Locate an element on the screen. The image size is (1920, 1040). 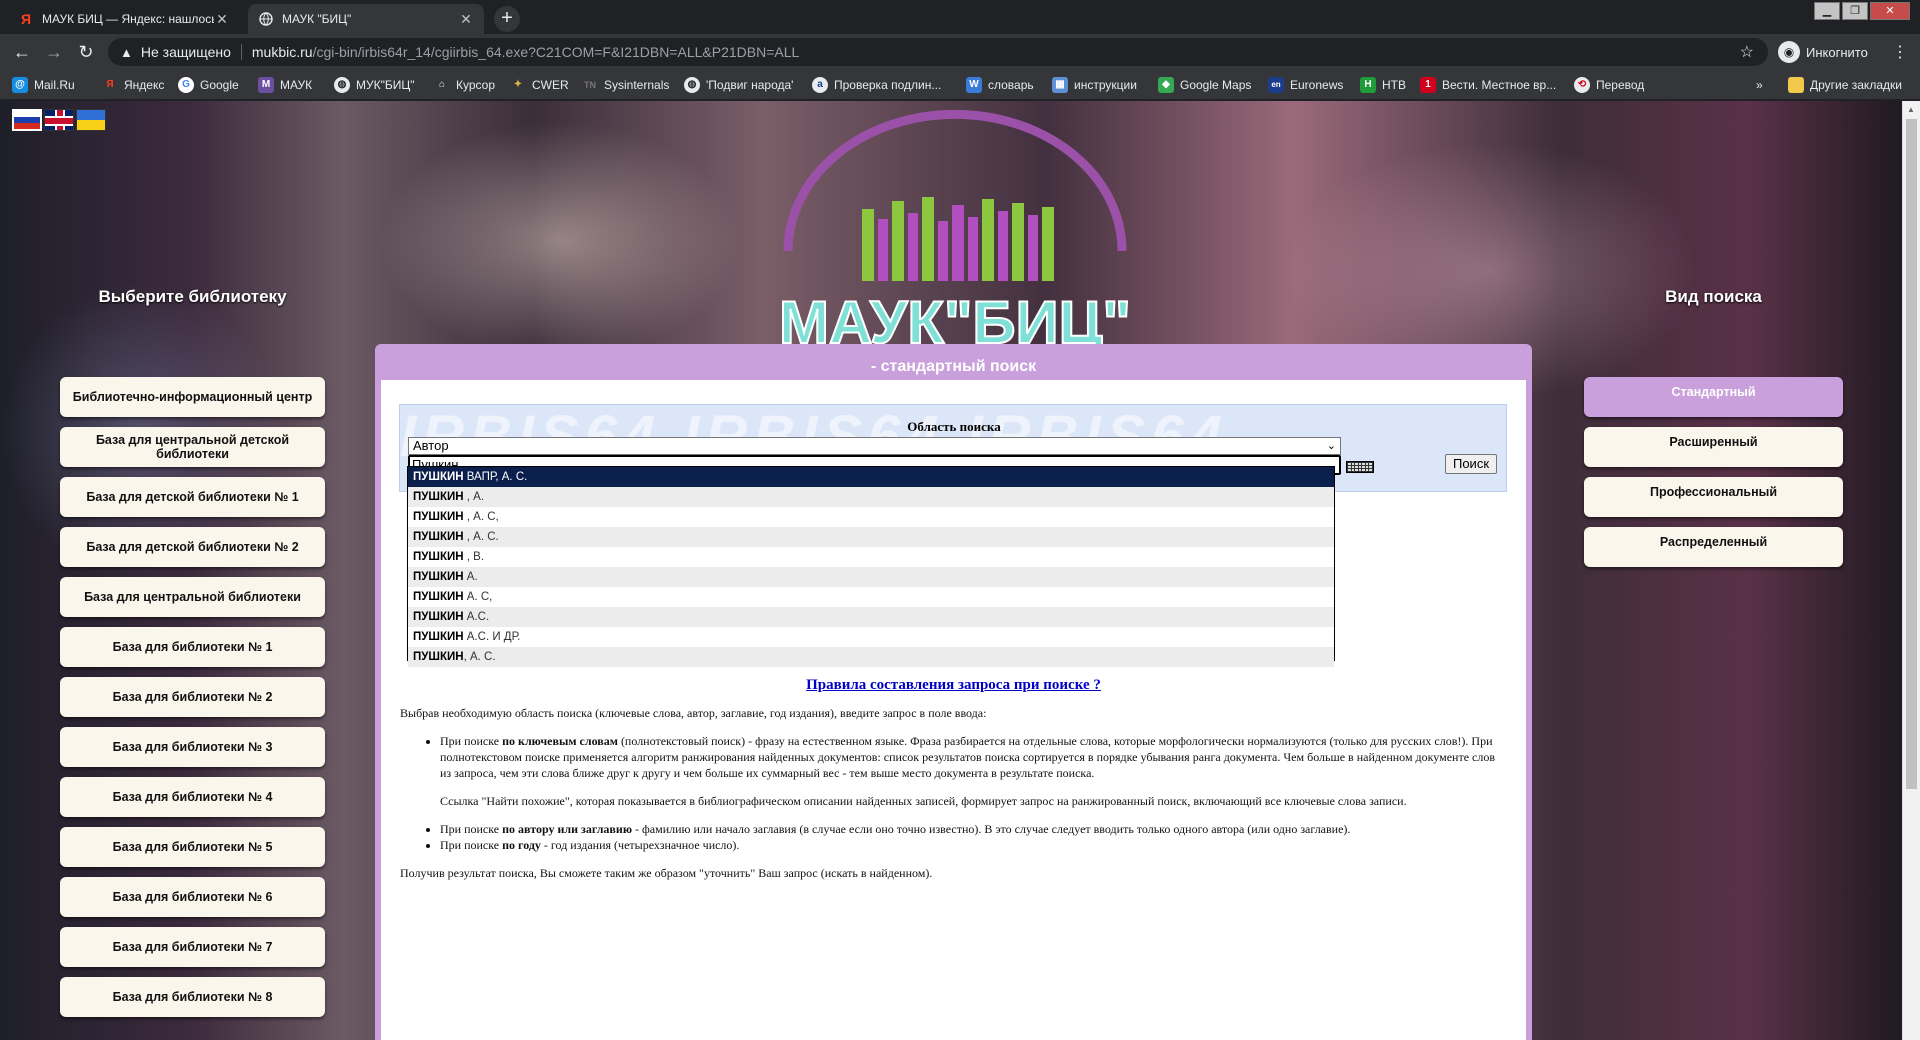
url-host: mukbic.ru is located at coordinates (282, 52).